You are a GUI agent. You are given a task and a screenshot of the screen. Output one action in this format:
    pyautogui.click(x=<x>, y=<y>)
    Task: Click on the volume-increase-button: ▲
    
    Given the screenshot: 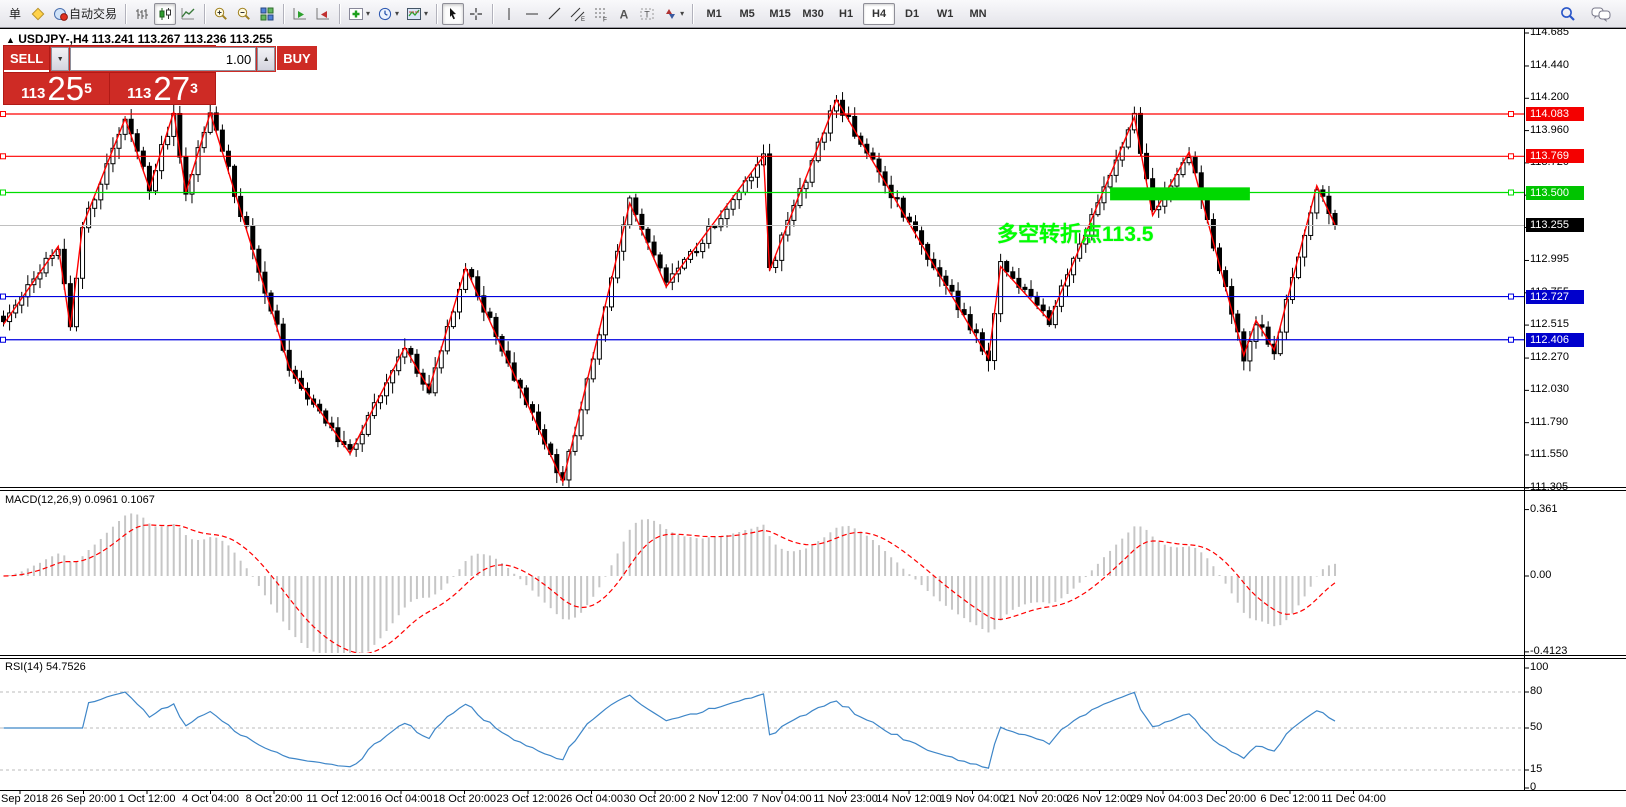 What is the action you would take?
    pyautogui.click(x=266, y=59)
    